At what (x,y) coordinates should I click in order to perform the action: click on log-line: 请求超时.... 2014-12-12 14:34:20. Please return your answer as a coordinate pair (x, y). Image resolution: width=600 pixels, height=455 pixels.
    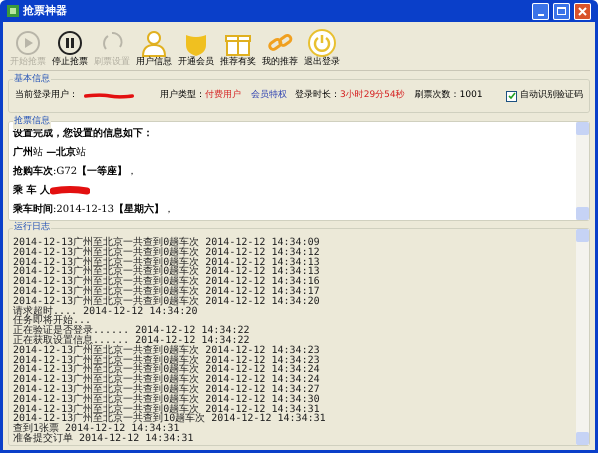
    Looking at the image, I should click on (105, 311).